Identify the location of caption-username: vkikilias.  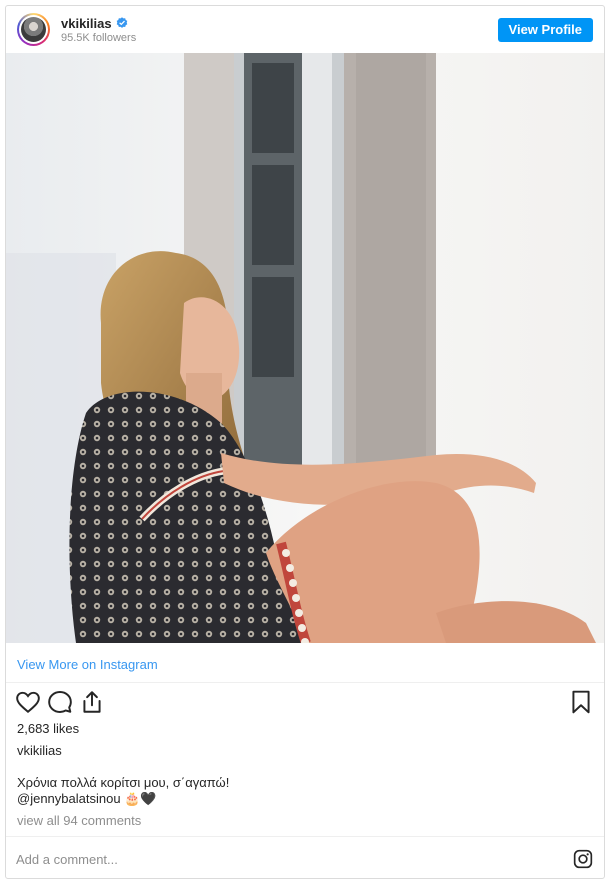
(39, 750).